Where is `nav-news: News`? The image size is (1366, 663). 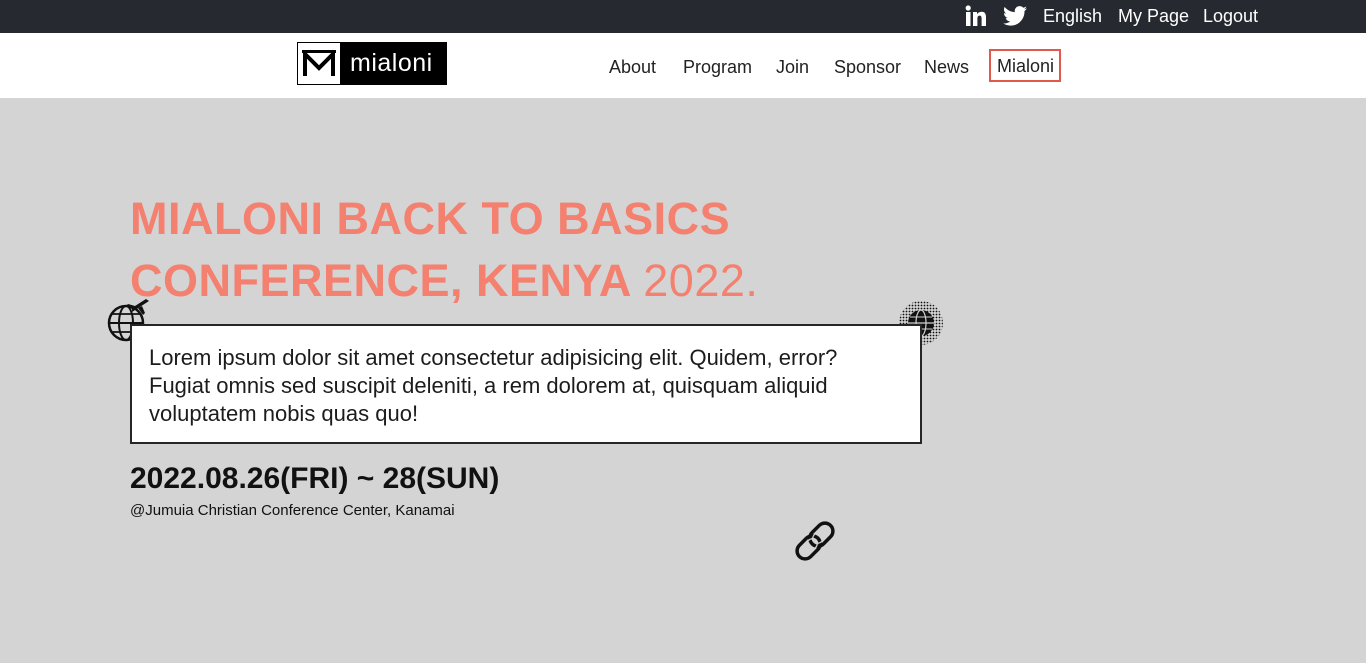 nav-news: News is located at coordinates (946, 67).